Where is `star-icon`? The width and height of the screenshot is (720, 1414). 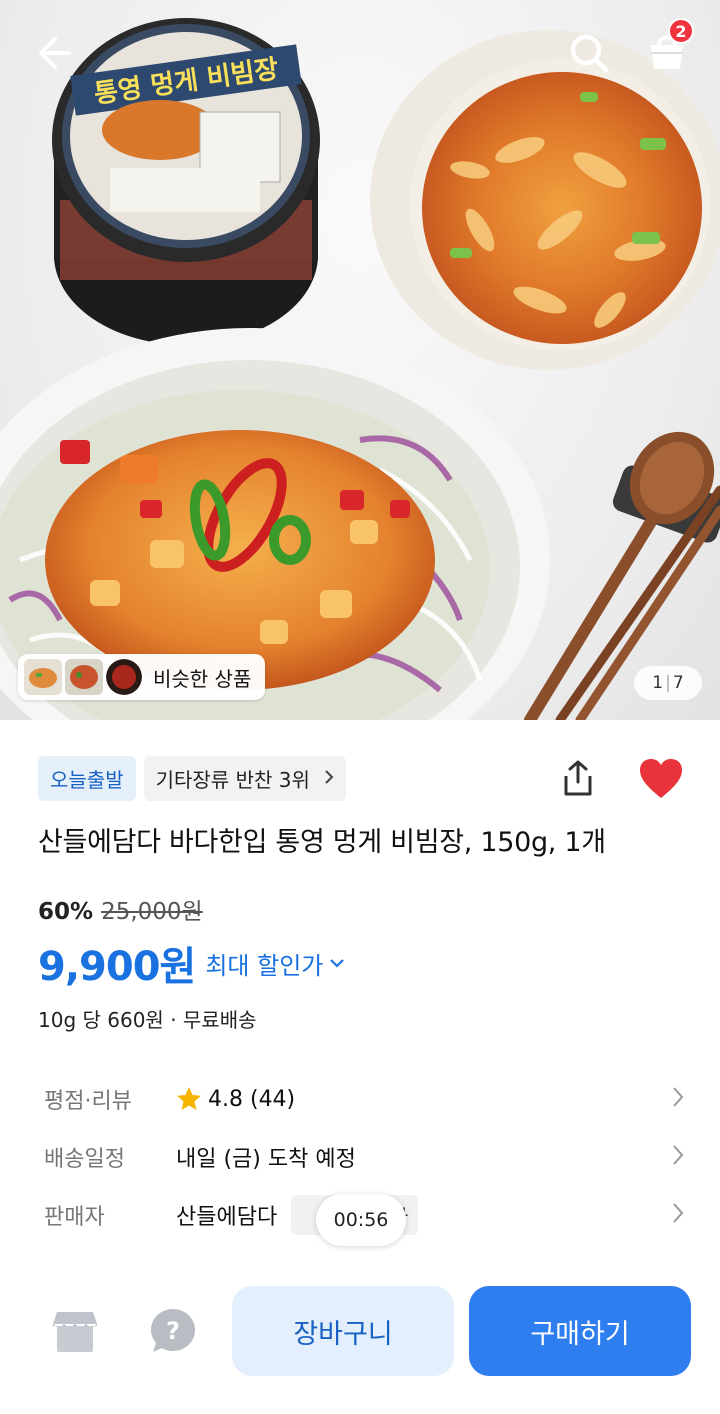
star-icon is located at coordinates (189, 1098).